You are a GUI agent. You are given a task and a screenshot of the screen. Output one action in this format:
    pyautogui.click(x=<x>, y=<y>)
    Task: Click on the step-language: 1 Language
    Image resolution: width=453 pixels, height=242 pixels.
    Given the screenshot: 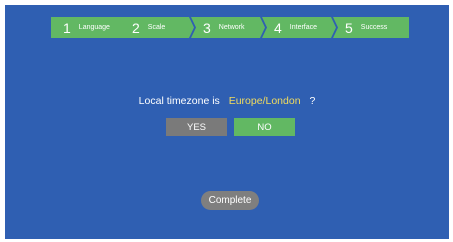 What is the action you would take?
    pyautogui.click(x=89, y=27)
    